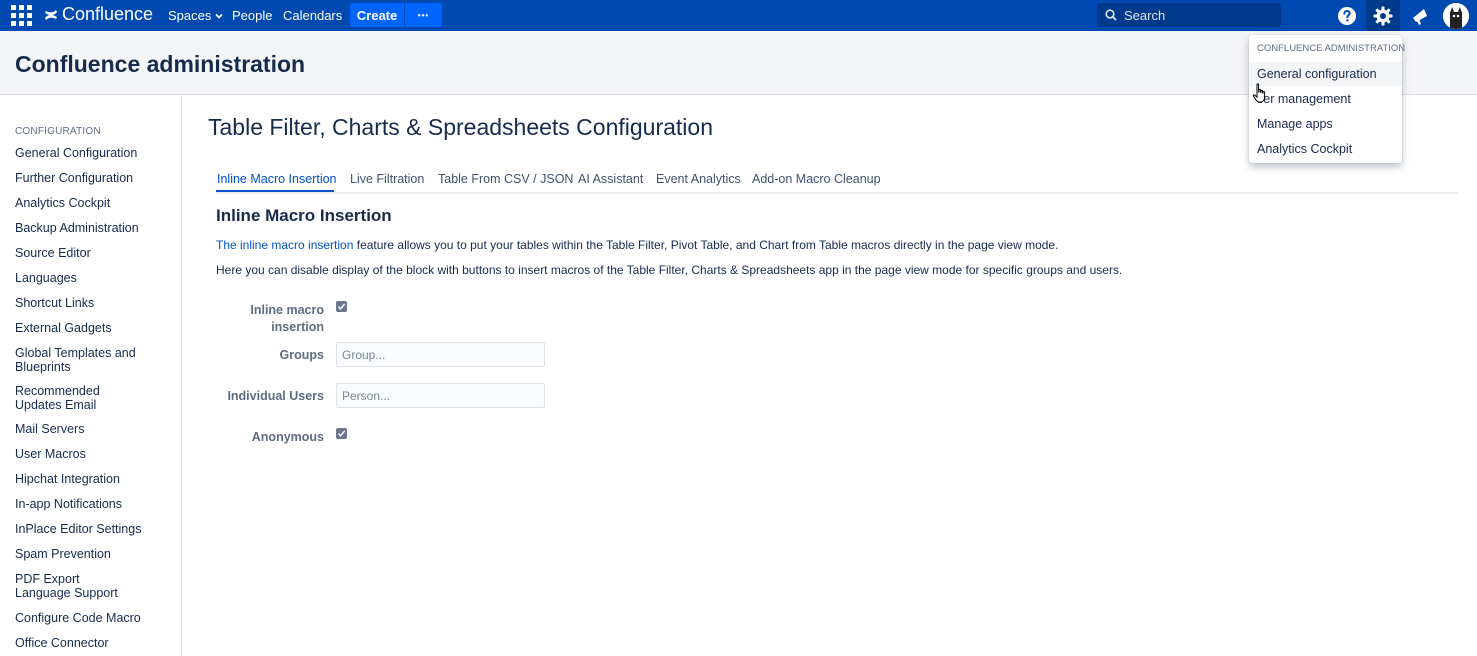 The height and width of the screenshot is (656, 1477). Describe the element at coordinates (21, 15) in the screenshot. I see `app-switcher-icon` at that location.